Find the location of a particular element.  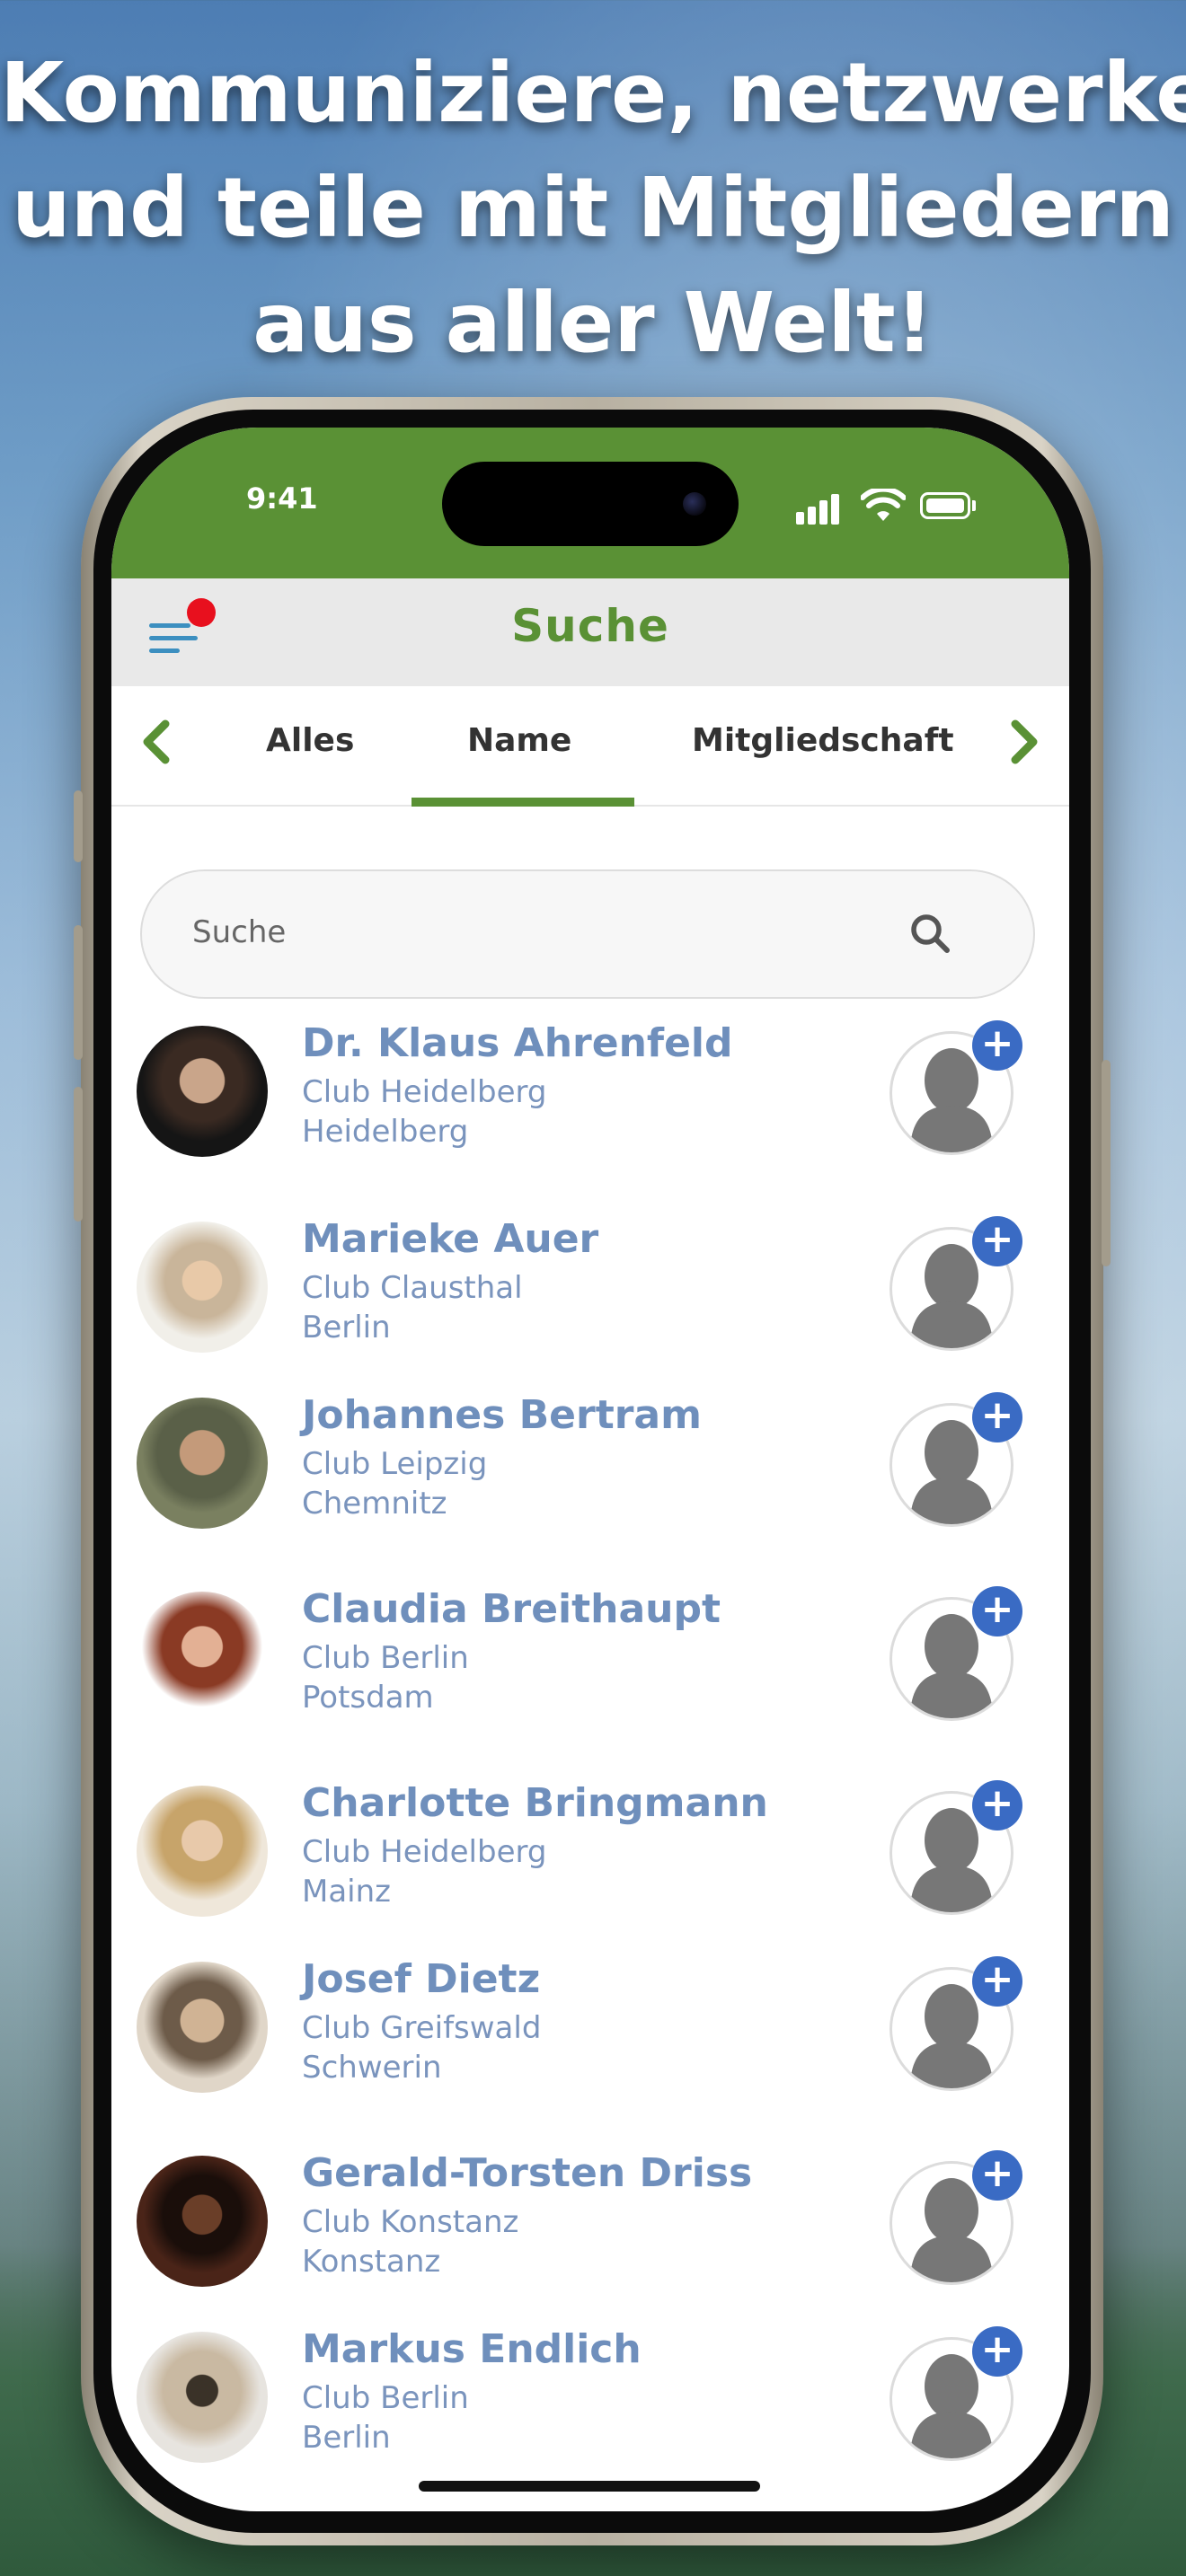

phone-volume-up is located at coordinates (78, 992).